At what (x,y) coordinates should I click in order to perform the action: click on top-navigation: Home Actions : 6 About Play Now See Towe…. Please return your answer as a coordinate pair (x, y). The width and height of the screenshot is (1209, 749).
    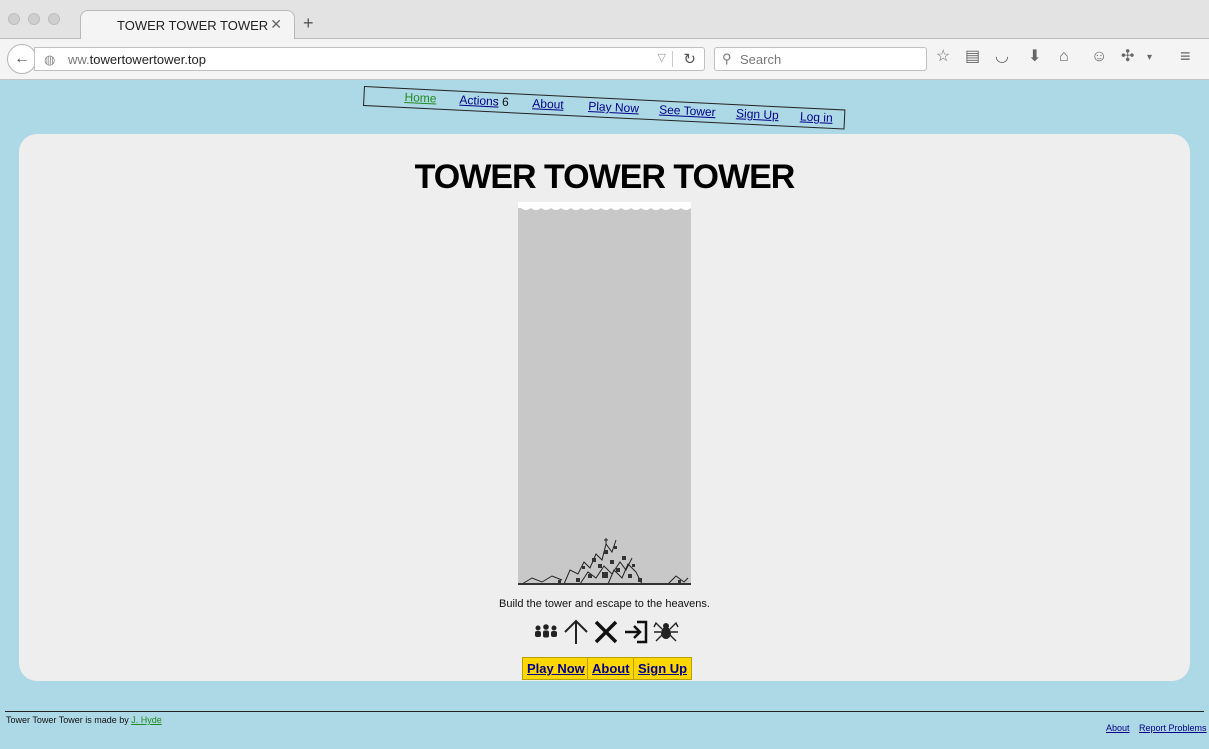
    Looking at the image, I should click on (604, 108).